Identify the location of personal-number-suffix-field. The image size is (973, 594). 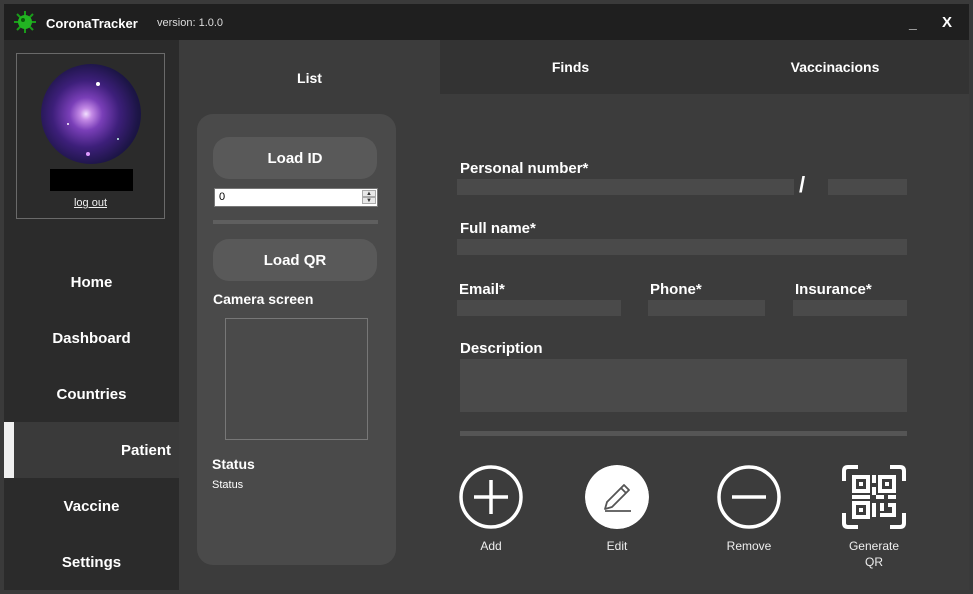
(867, 187).